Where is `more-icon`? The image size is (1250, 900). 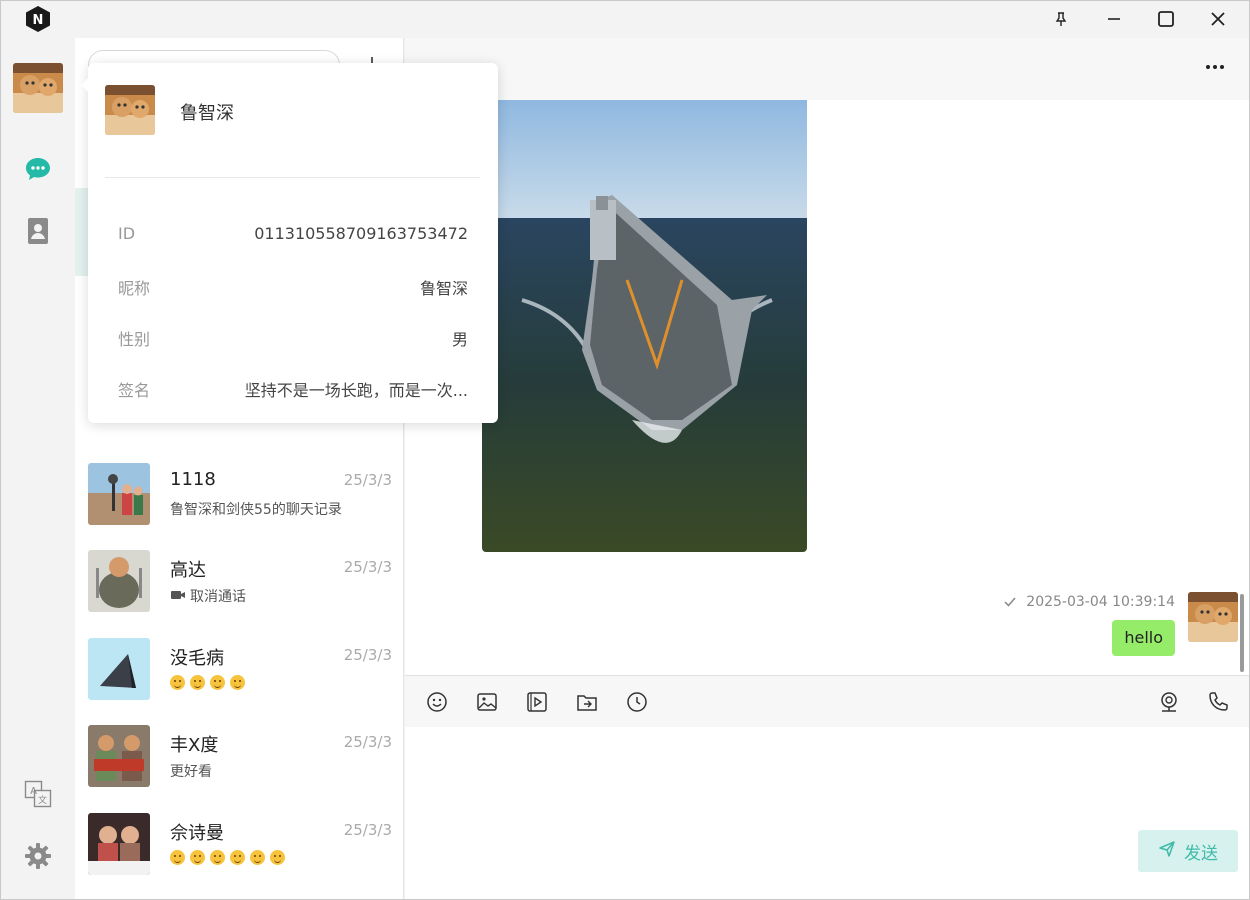 more-icon is located at coordinates (1215, 67).